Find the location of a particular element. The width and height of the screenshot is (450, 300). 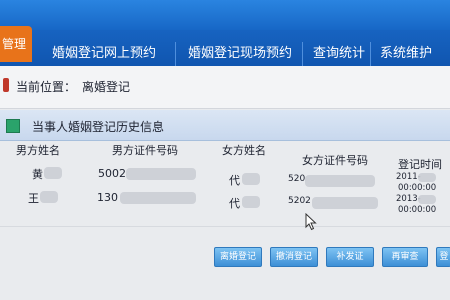

column-header-male-id: 男方证件号码 is located at coordinates (145, 150).